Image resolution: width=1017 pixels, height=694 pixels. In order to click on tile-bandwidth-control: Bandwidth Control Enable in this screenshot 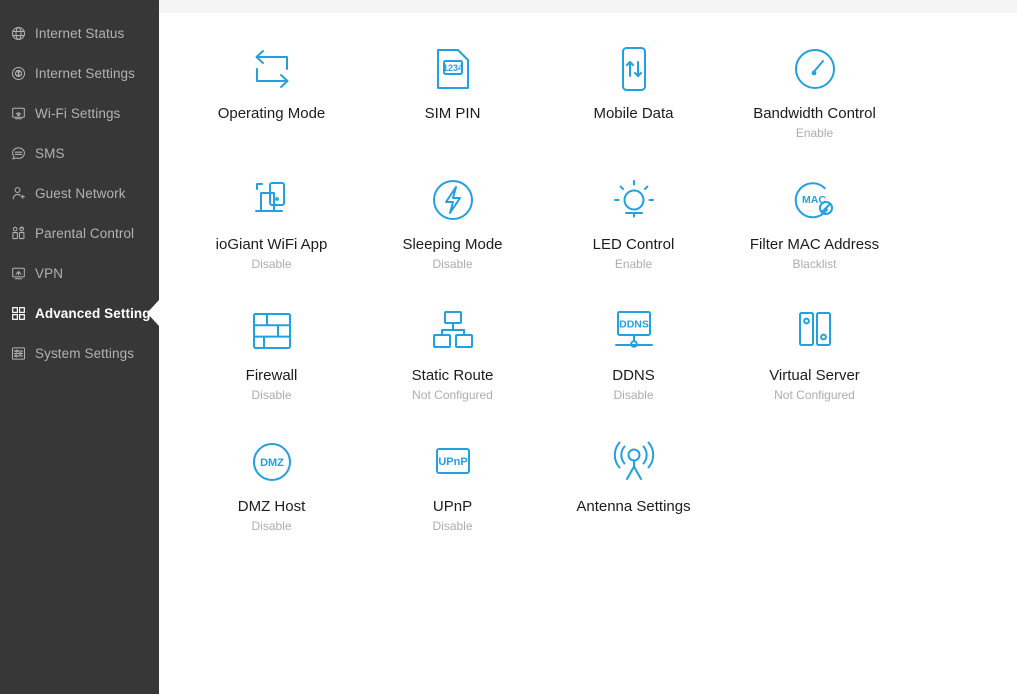, I will do `click(814, 107)`.